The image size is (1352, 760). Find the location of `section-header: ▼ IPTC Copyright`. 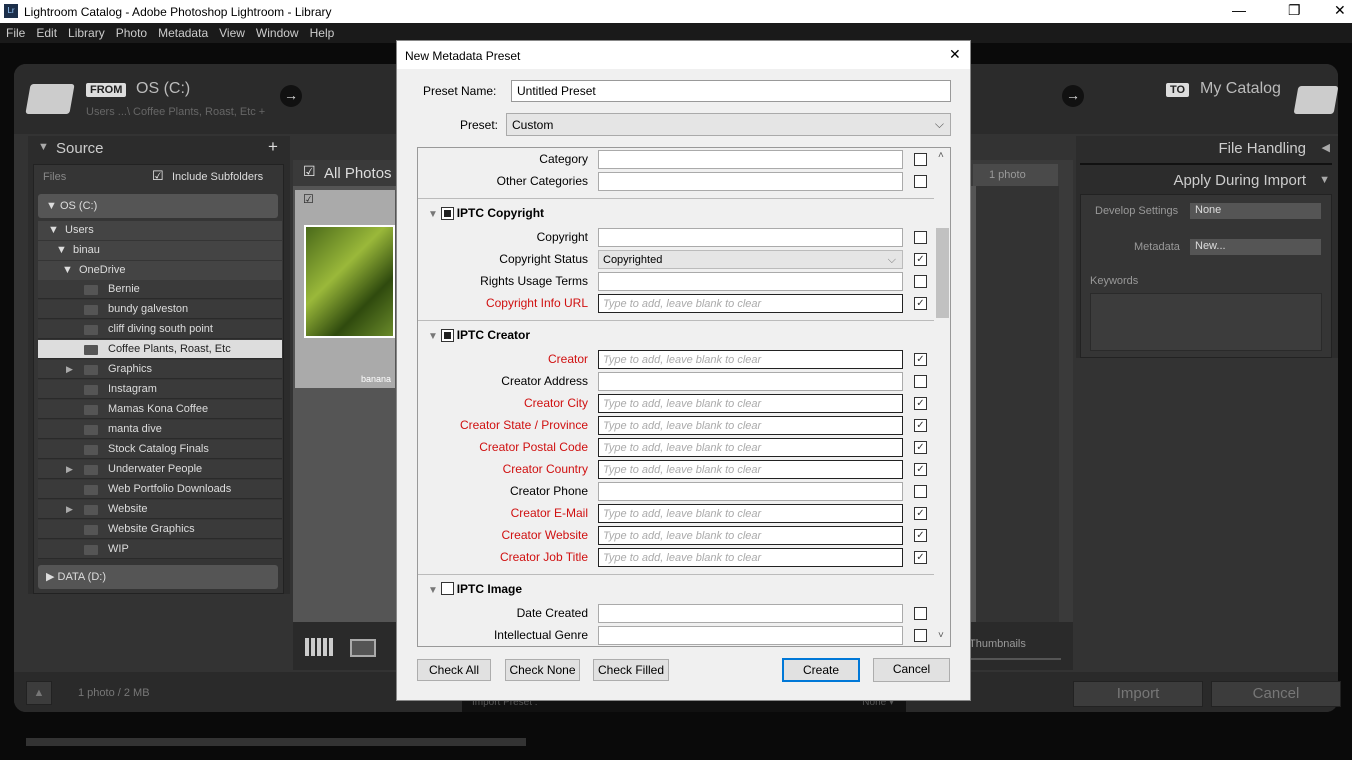

section-header: ▼ IPTC Copyright is located at coordinates (486, 213).